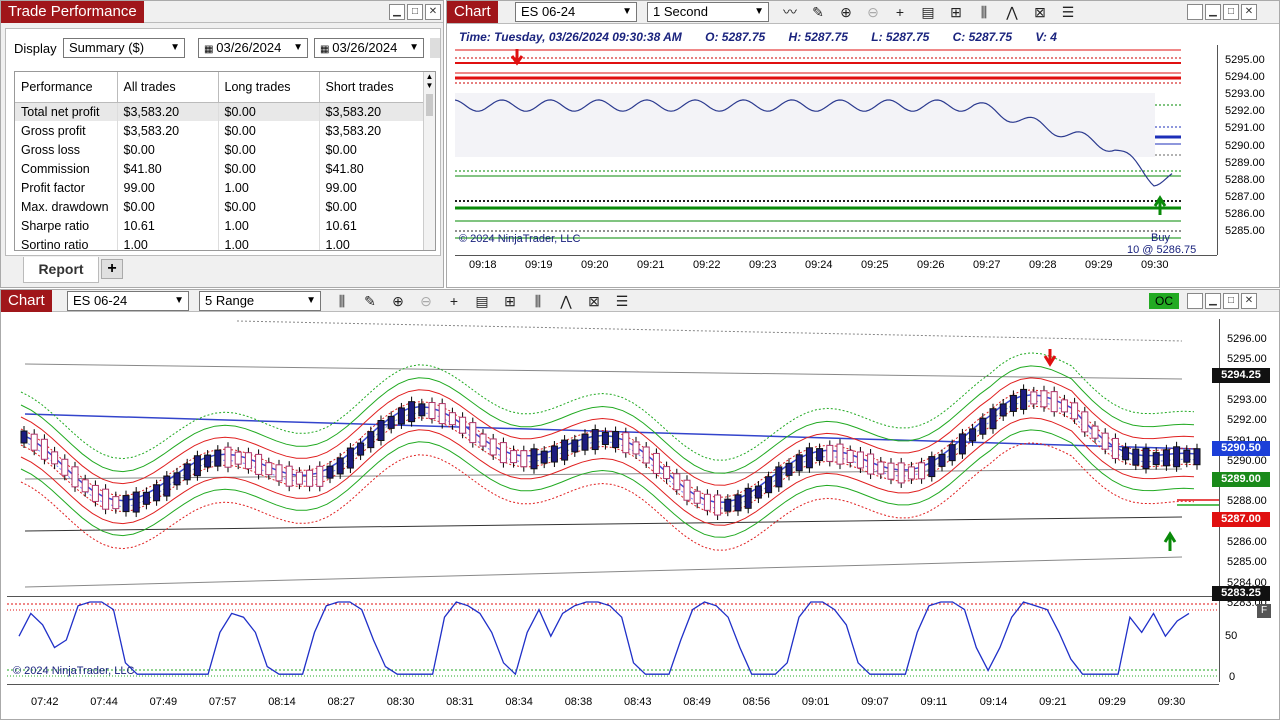 The image size is (1280, 720). I want to click on tab-report: Report, so click(61, 270).